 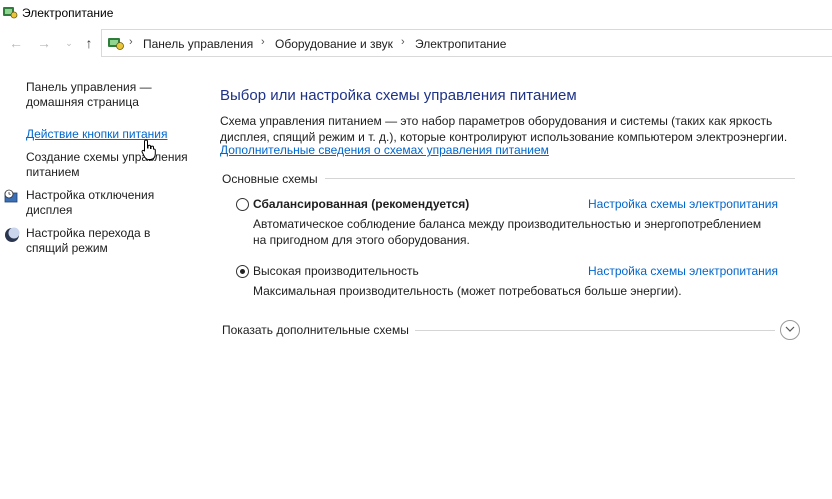 What do you see at coordinates (12, 234) in the screenshot?
I see `moon-icon` at bounding box center [12, 234].